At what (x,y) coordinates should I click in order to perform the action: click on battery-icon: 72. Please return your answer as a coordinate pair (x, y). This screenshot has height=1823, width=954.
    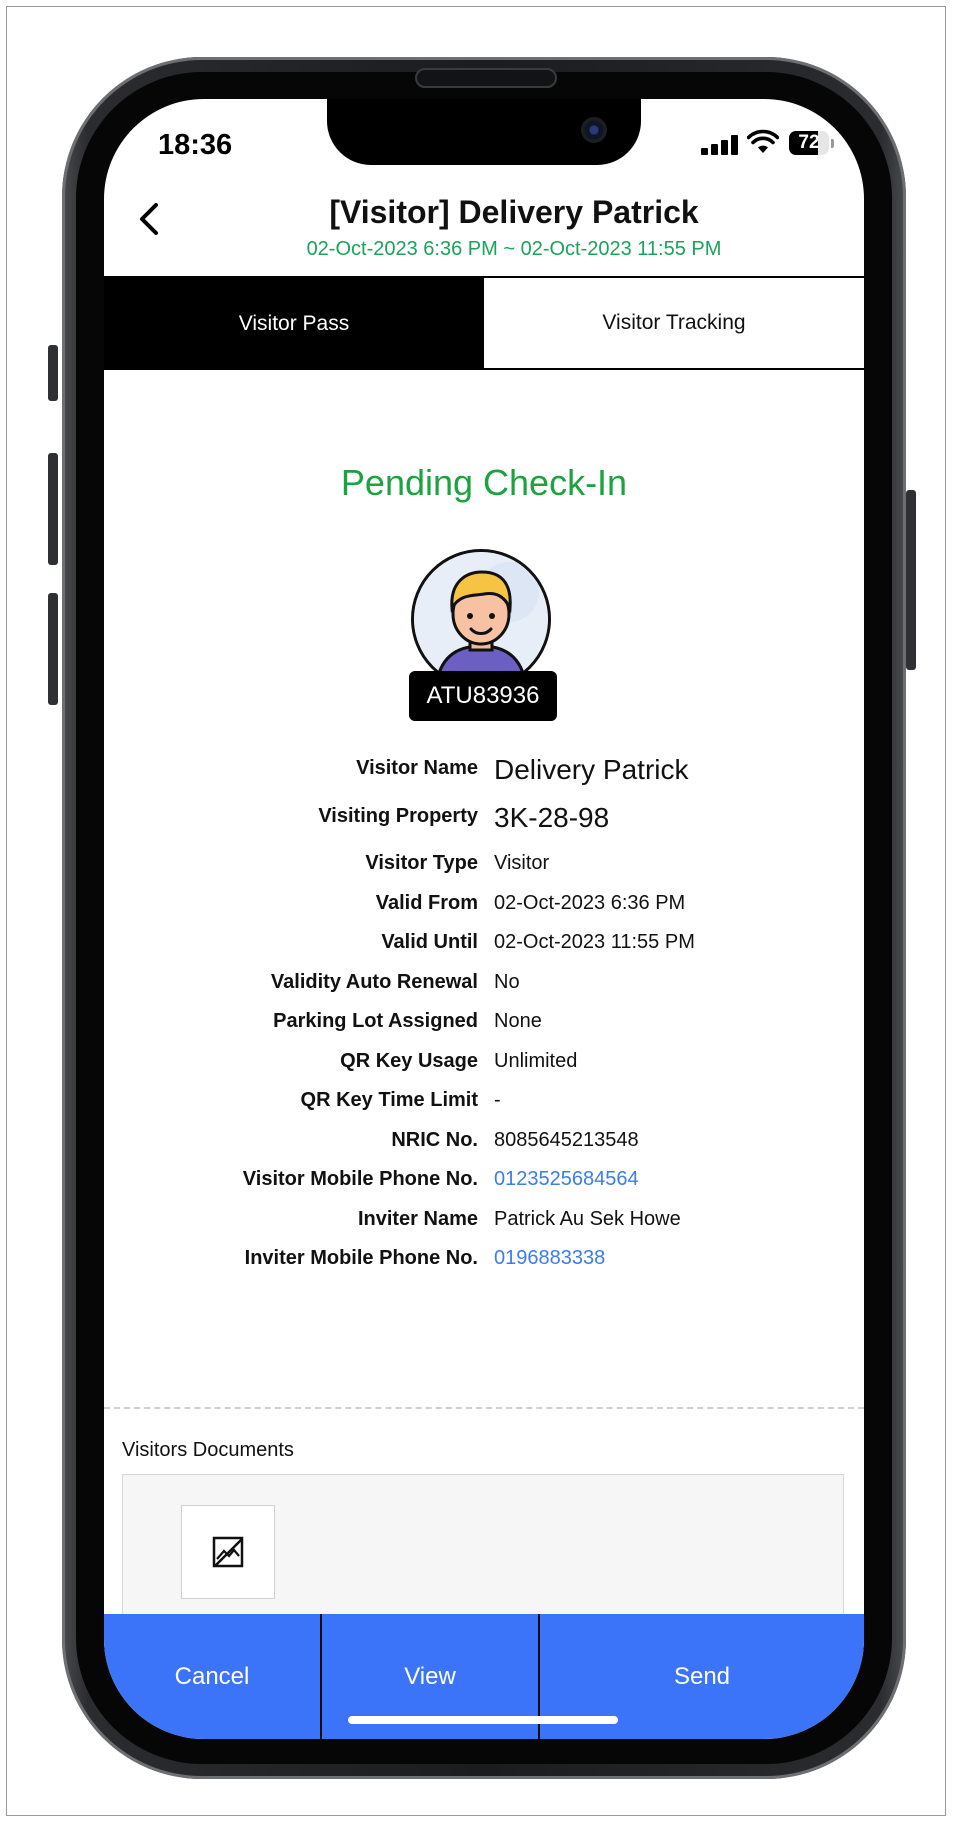
    Looking at the image, I should click on (809, 143).